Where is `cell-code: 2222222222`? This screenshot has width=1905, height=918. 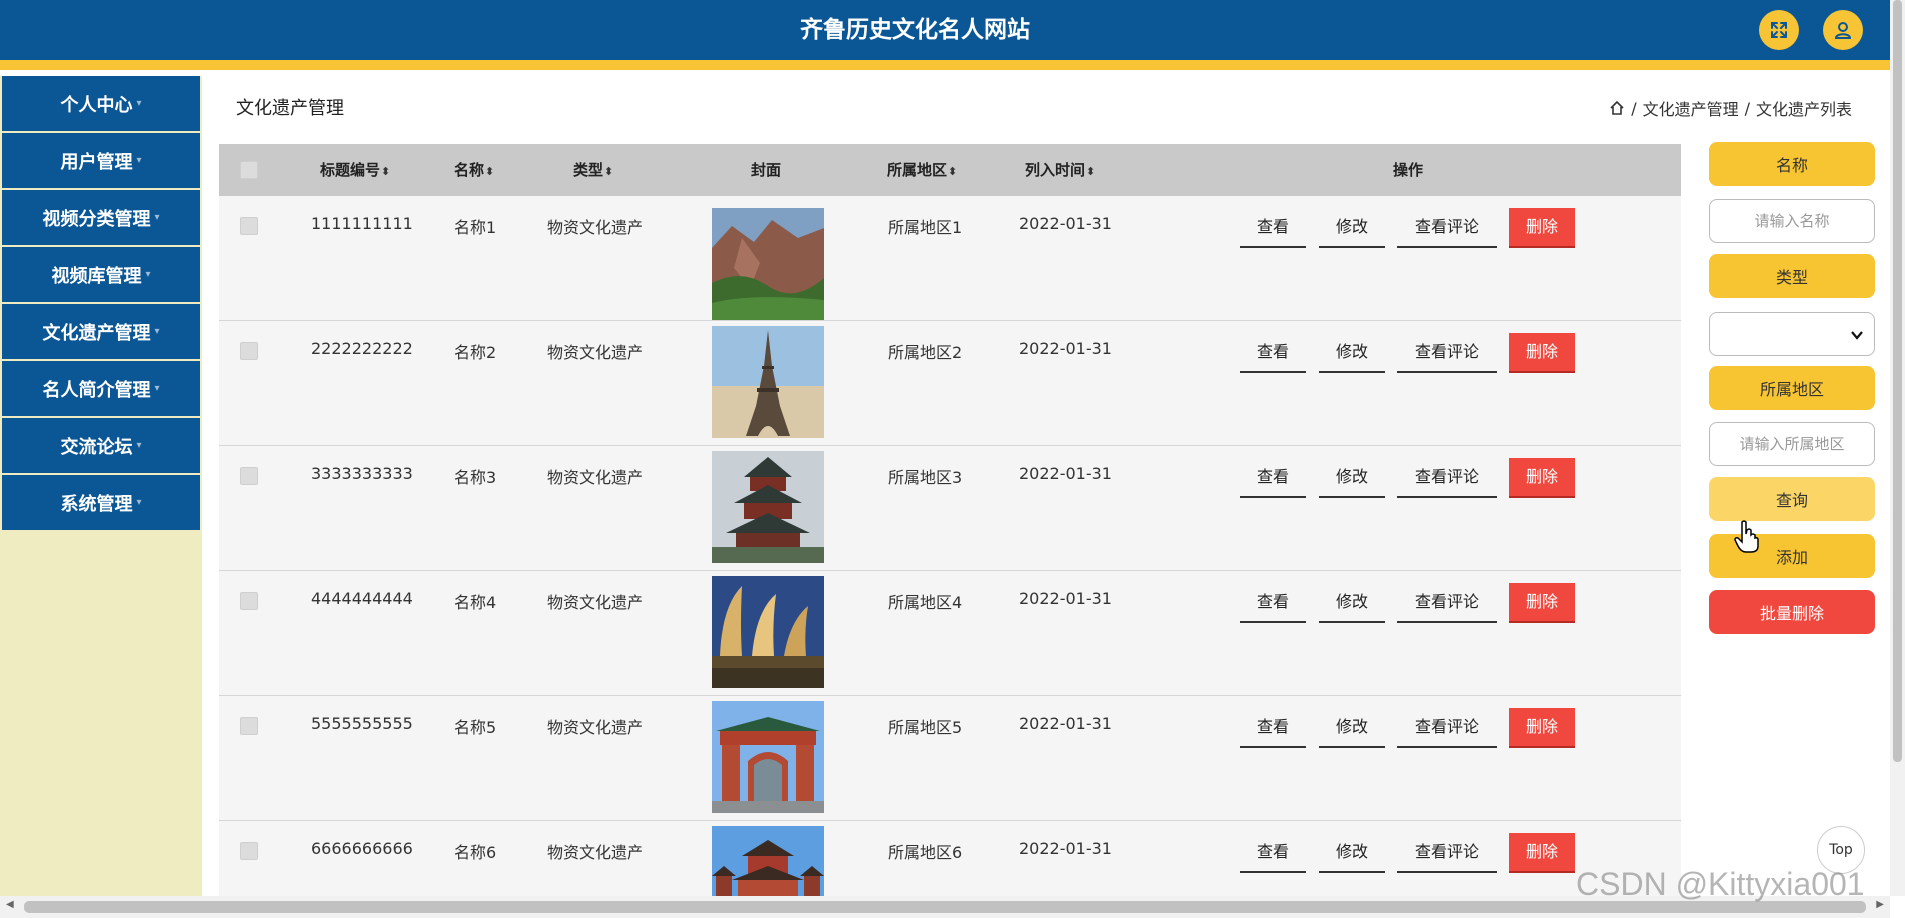 cell-code: 2222222222 is located at coordinates (362, 348).